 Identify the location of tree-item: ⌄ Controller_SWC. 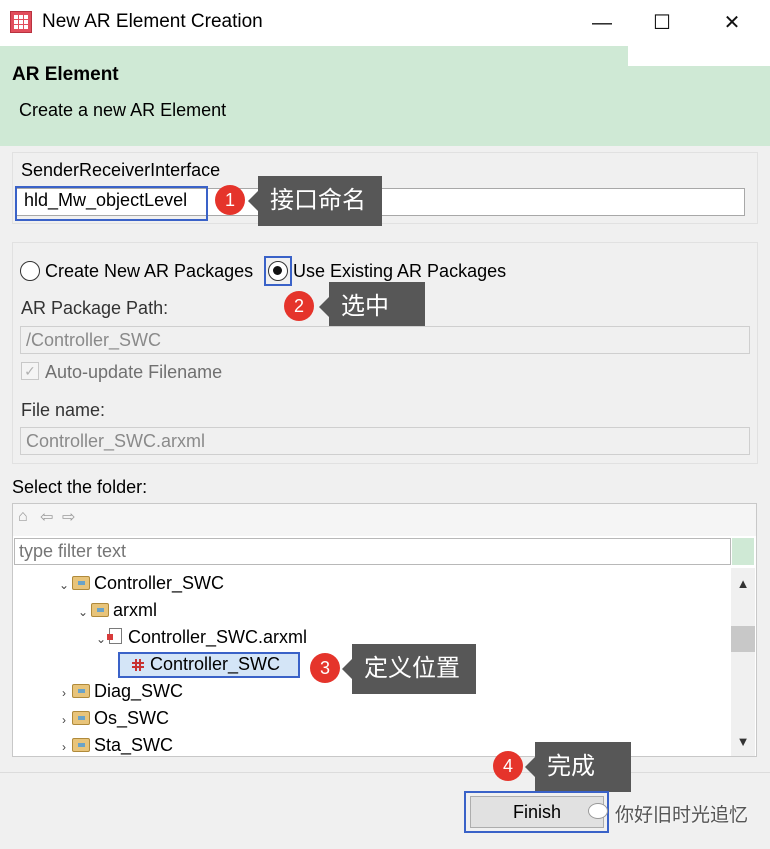
(140, 583).